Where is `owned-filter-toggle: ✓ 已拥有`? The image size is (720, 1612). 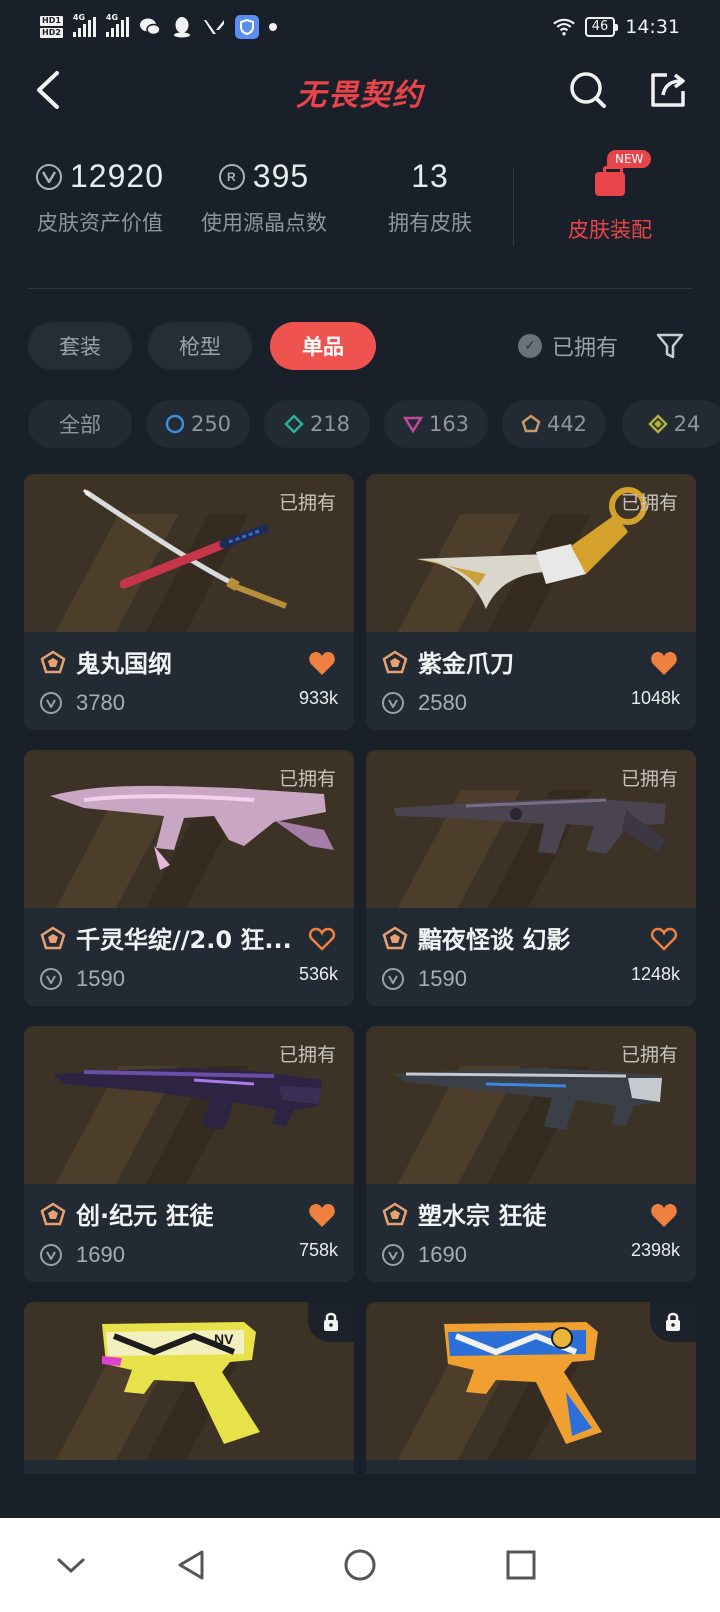
owned-filter-toggle: ✓ 已拥有 is located at coordinates (568, 346).